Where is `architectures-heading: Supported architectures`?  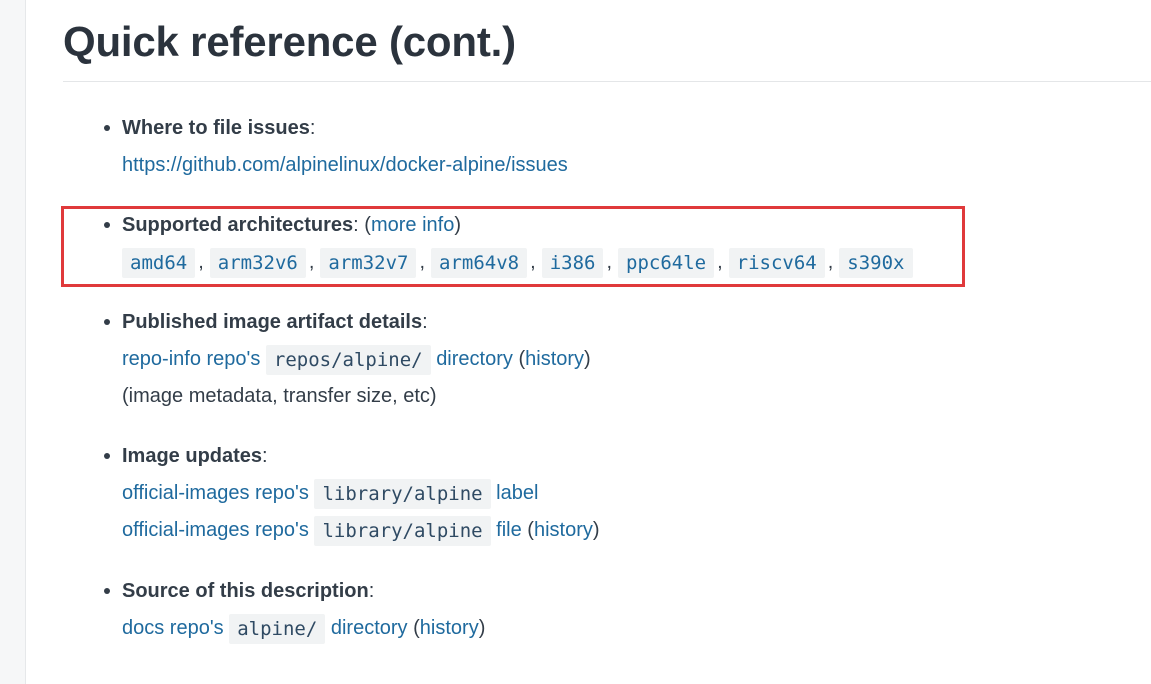
architectures-heading: Supported architectures is located at coordinates (238, 225).